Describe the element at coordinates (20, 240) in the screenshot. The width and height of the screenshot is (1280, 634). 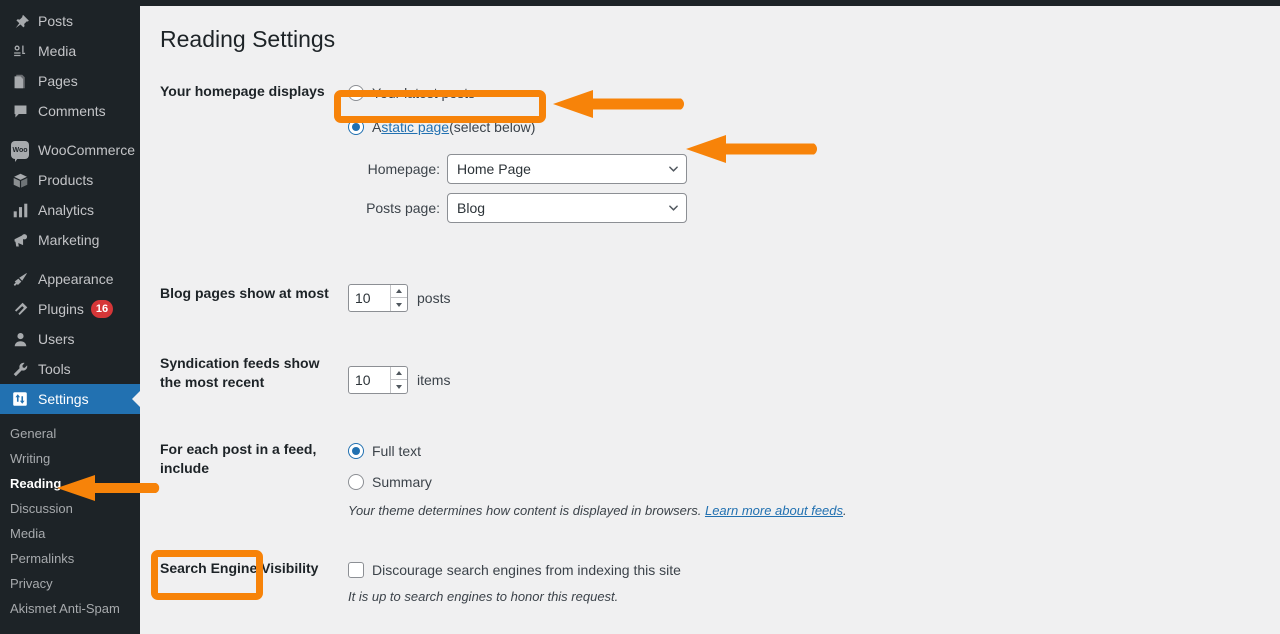
I see `marketing-icon` at that location.